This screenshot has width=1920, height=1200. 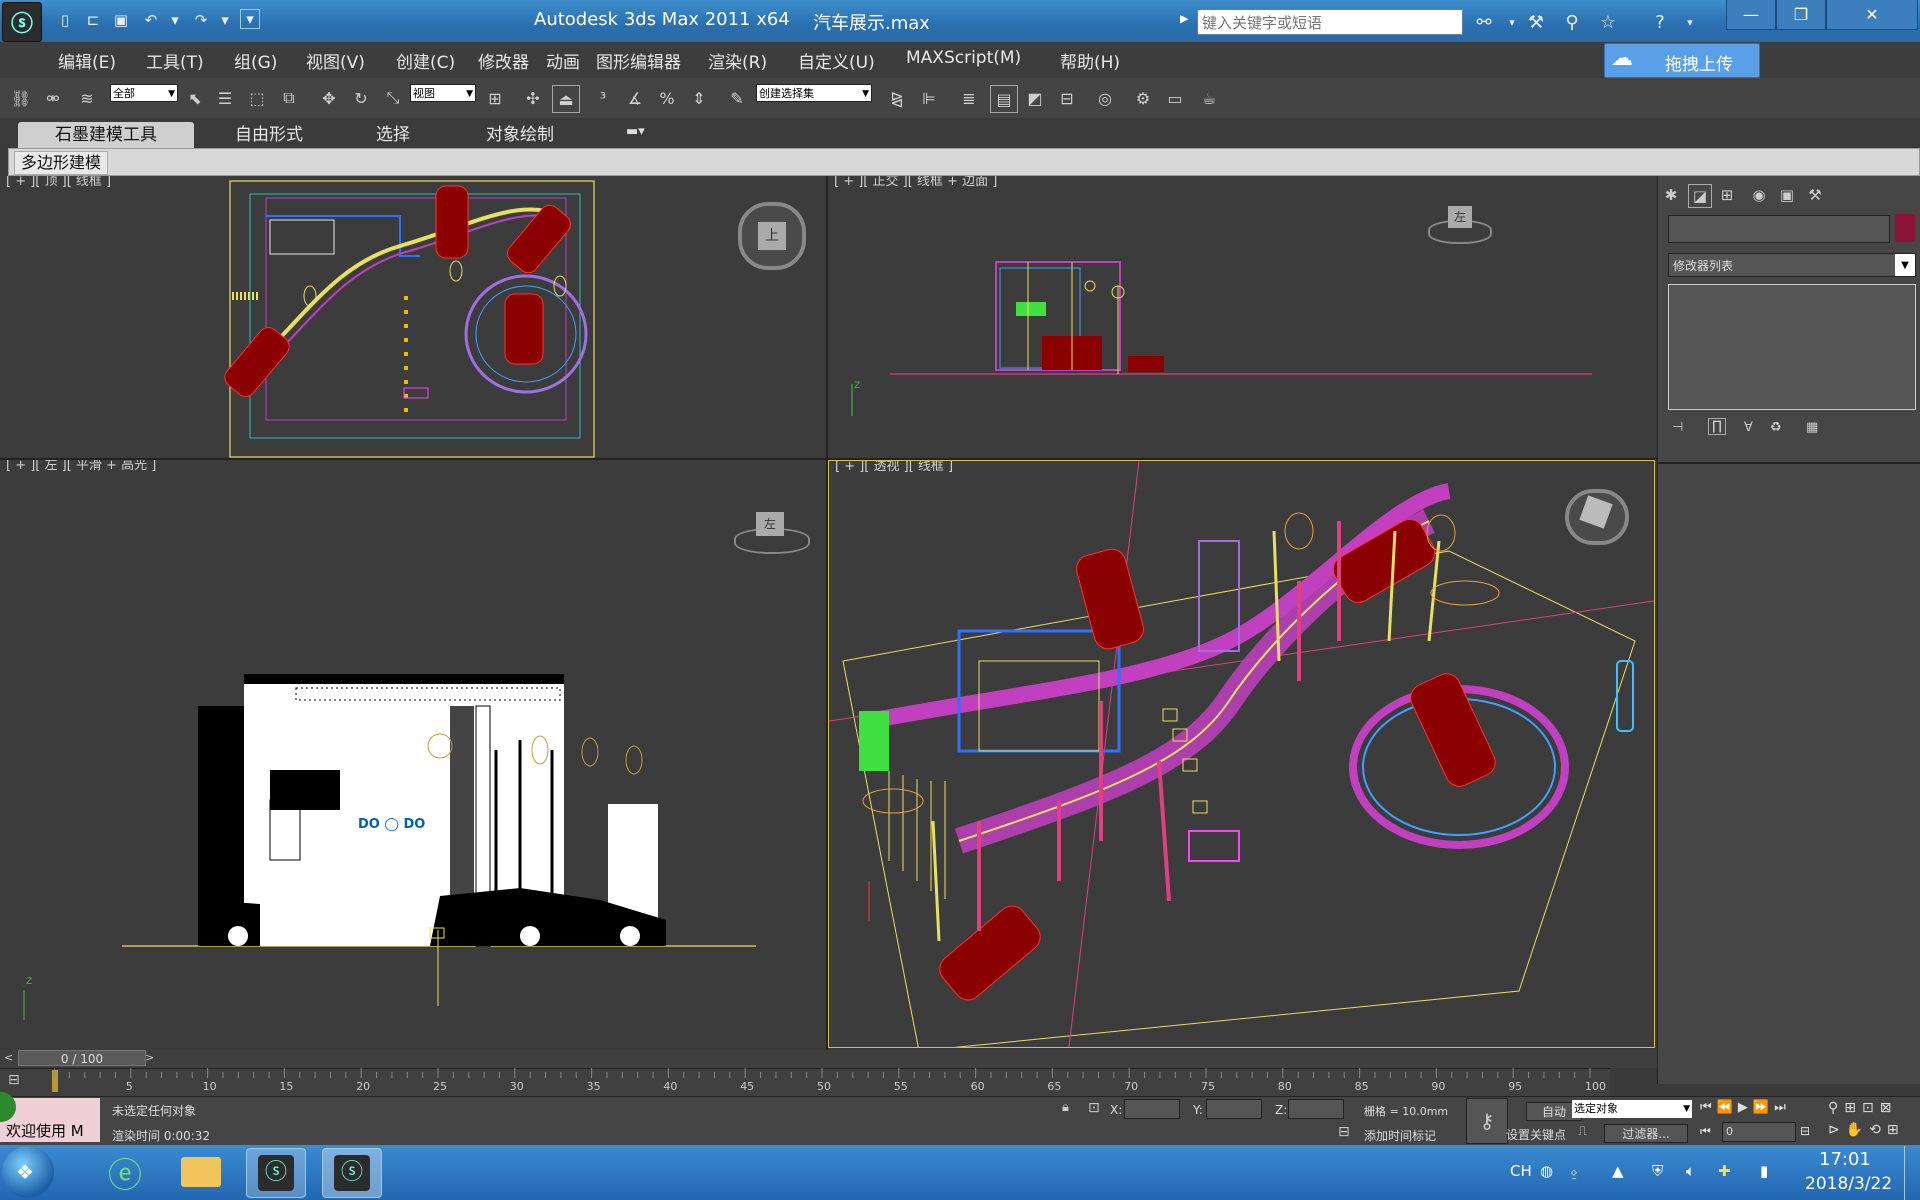 I want to click on select-object-icon: ⬉, so click(x=195, y=98).